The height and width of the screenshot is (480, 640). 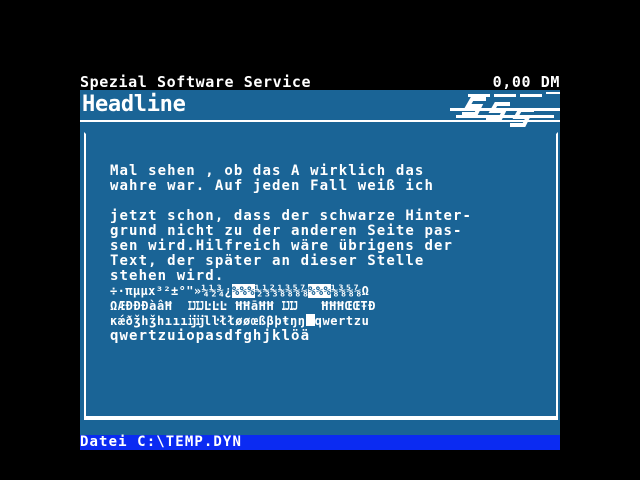 What do you see at coordinates (134, 104) in the screenshot?
I see `headline-title: Headline` at bounding box center [134, 104].